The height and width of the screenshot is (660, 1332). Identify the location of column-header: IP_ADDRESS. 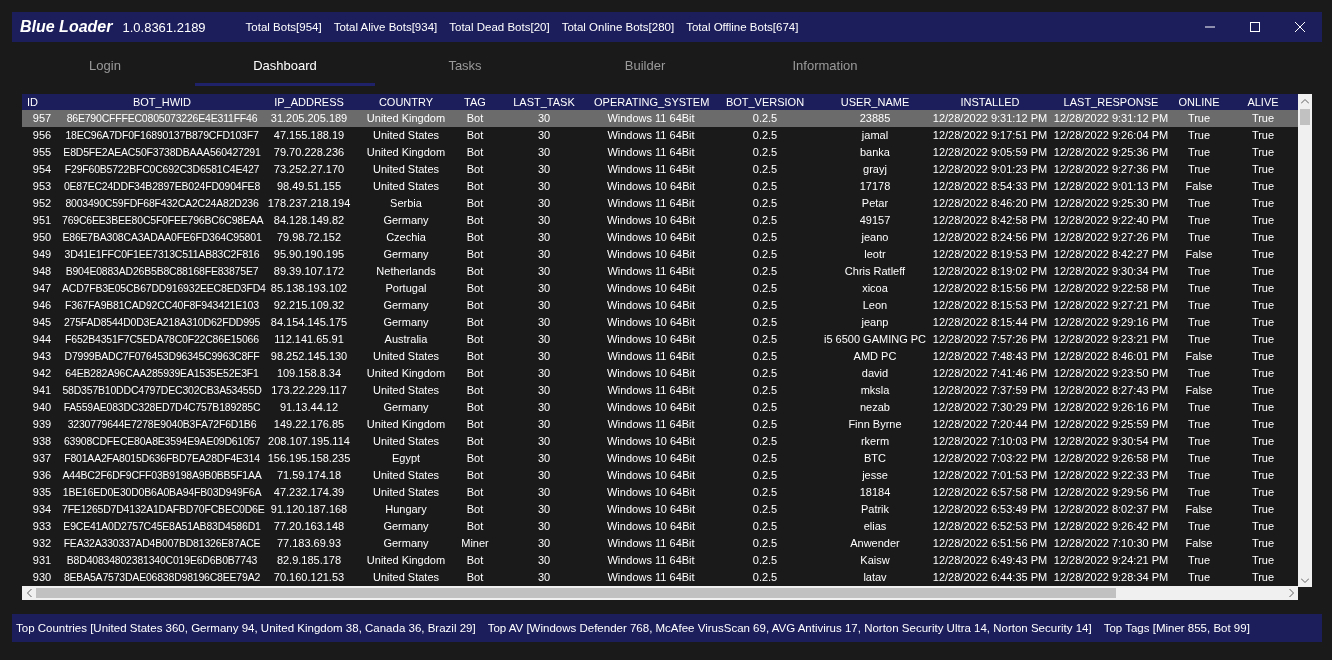
(309, 102).